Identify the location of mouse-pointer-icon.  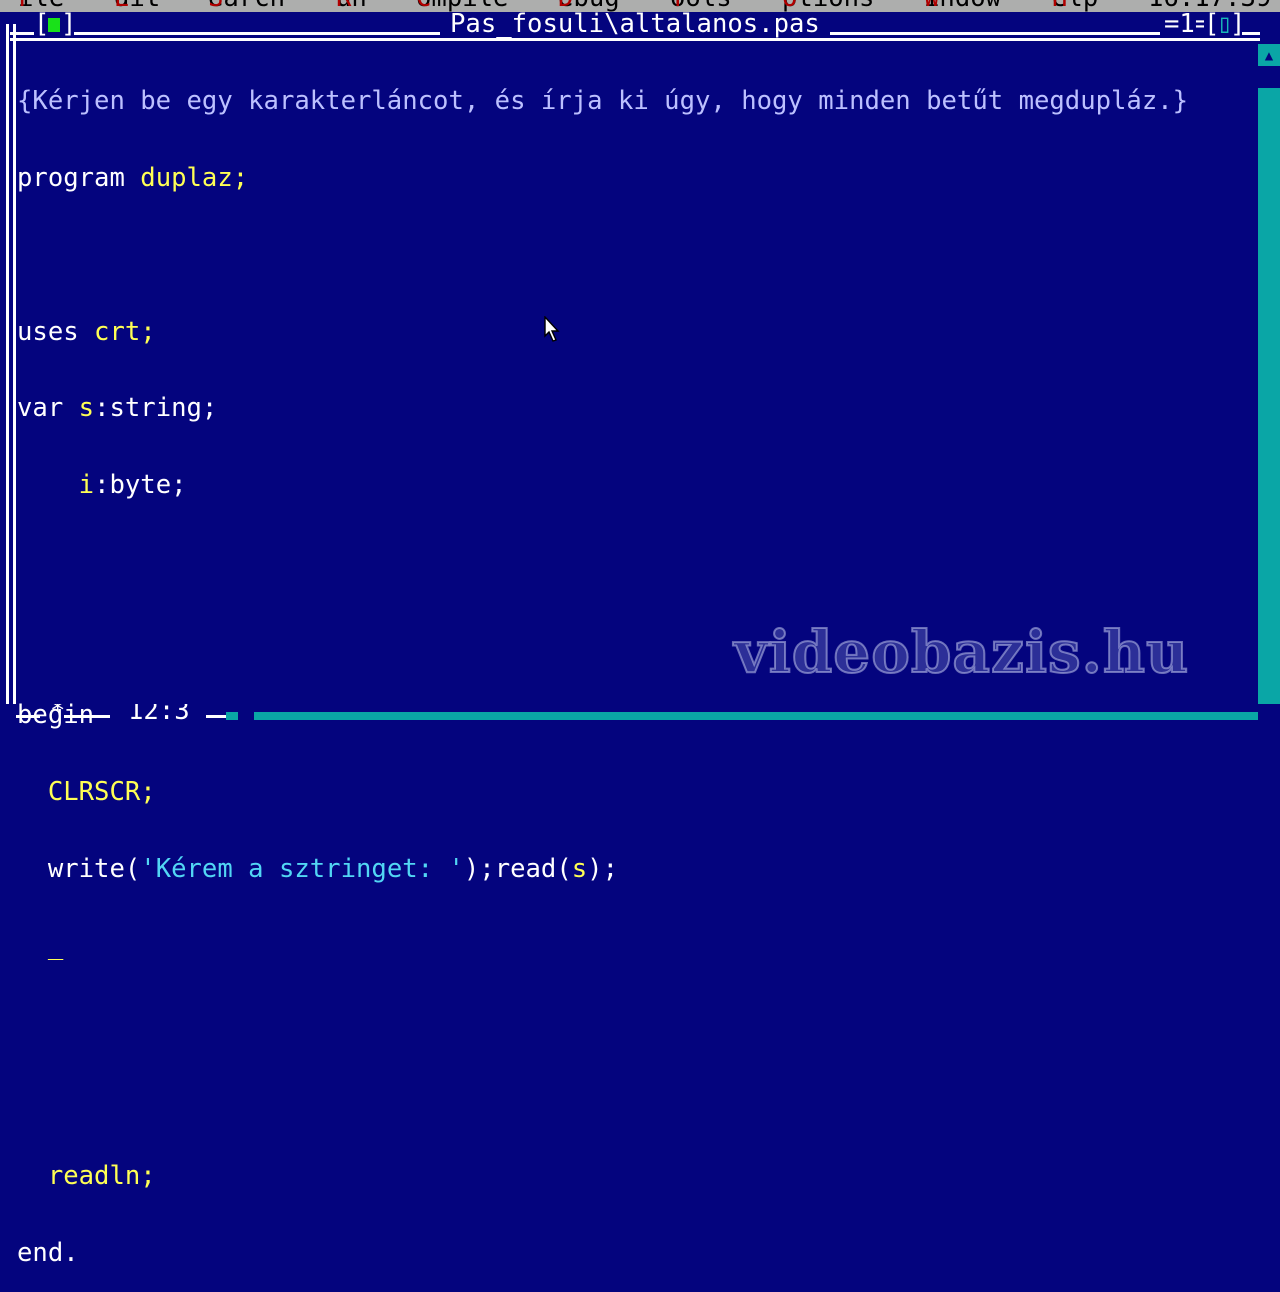
(552, 329).